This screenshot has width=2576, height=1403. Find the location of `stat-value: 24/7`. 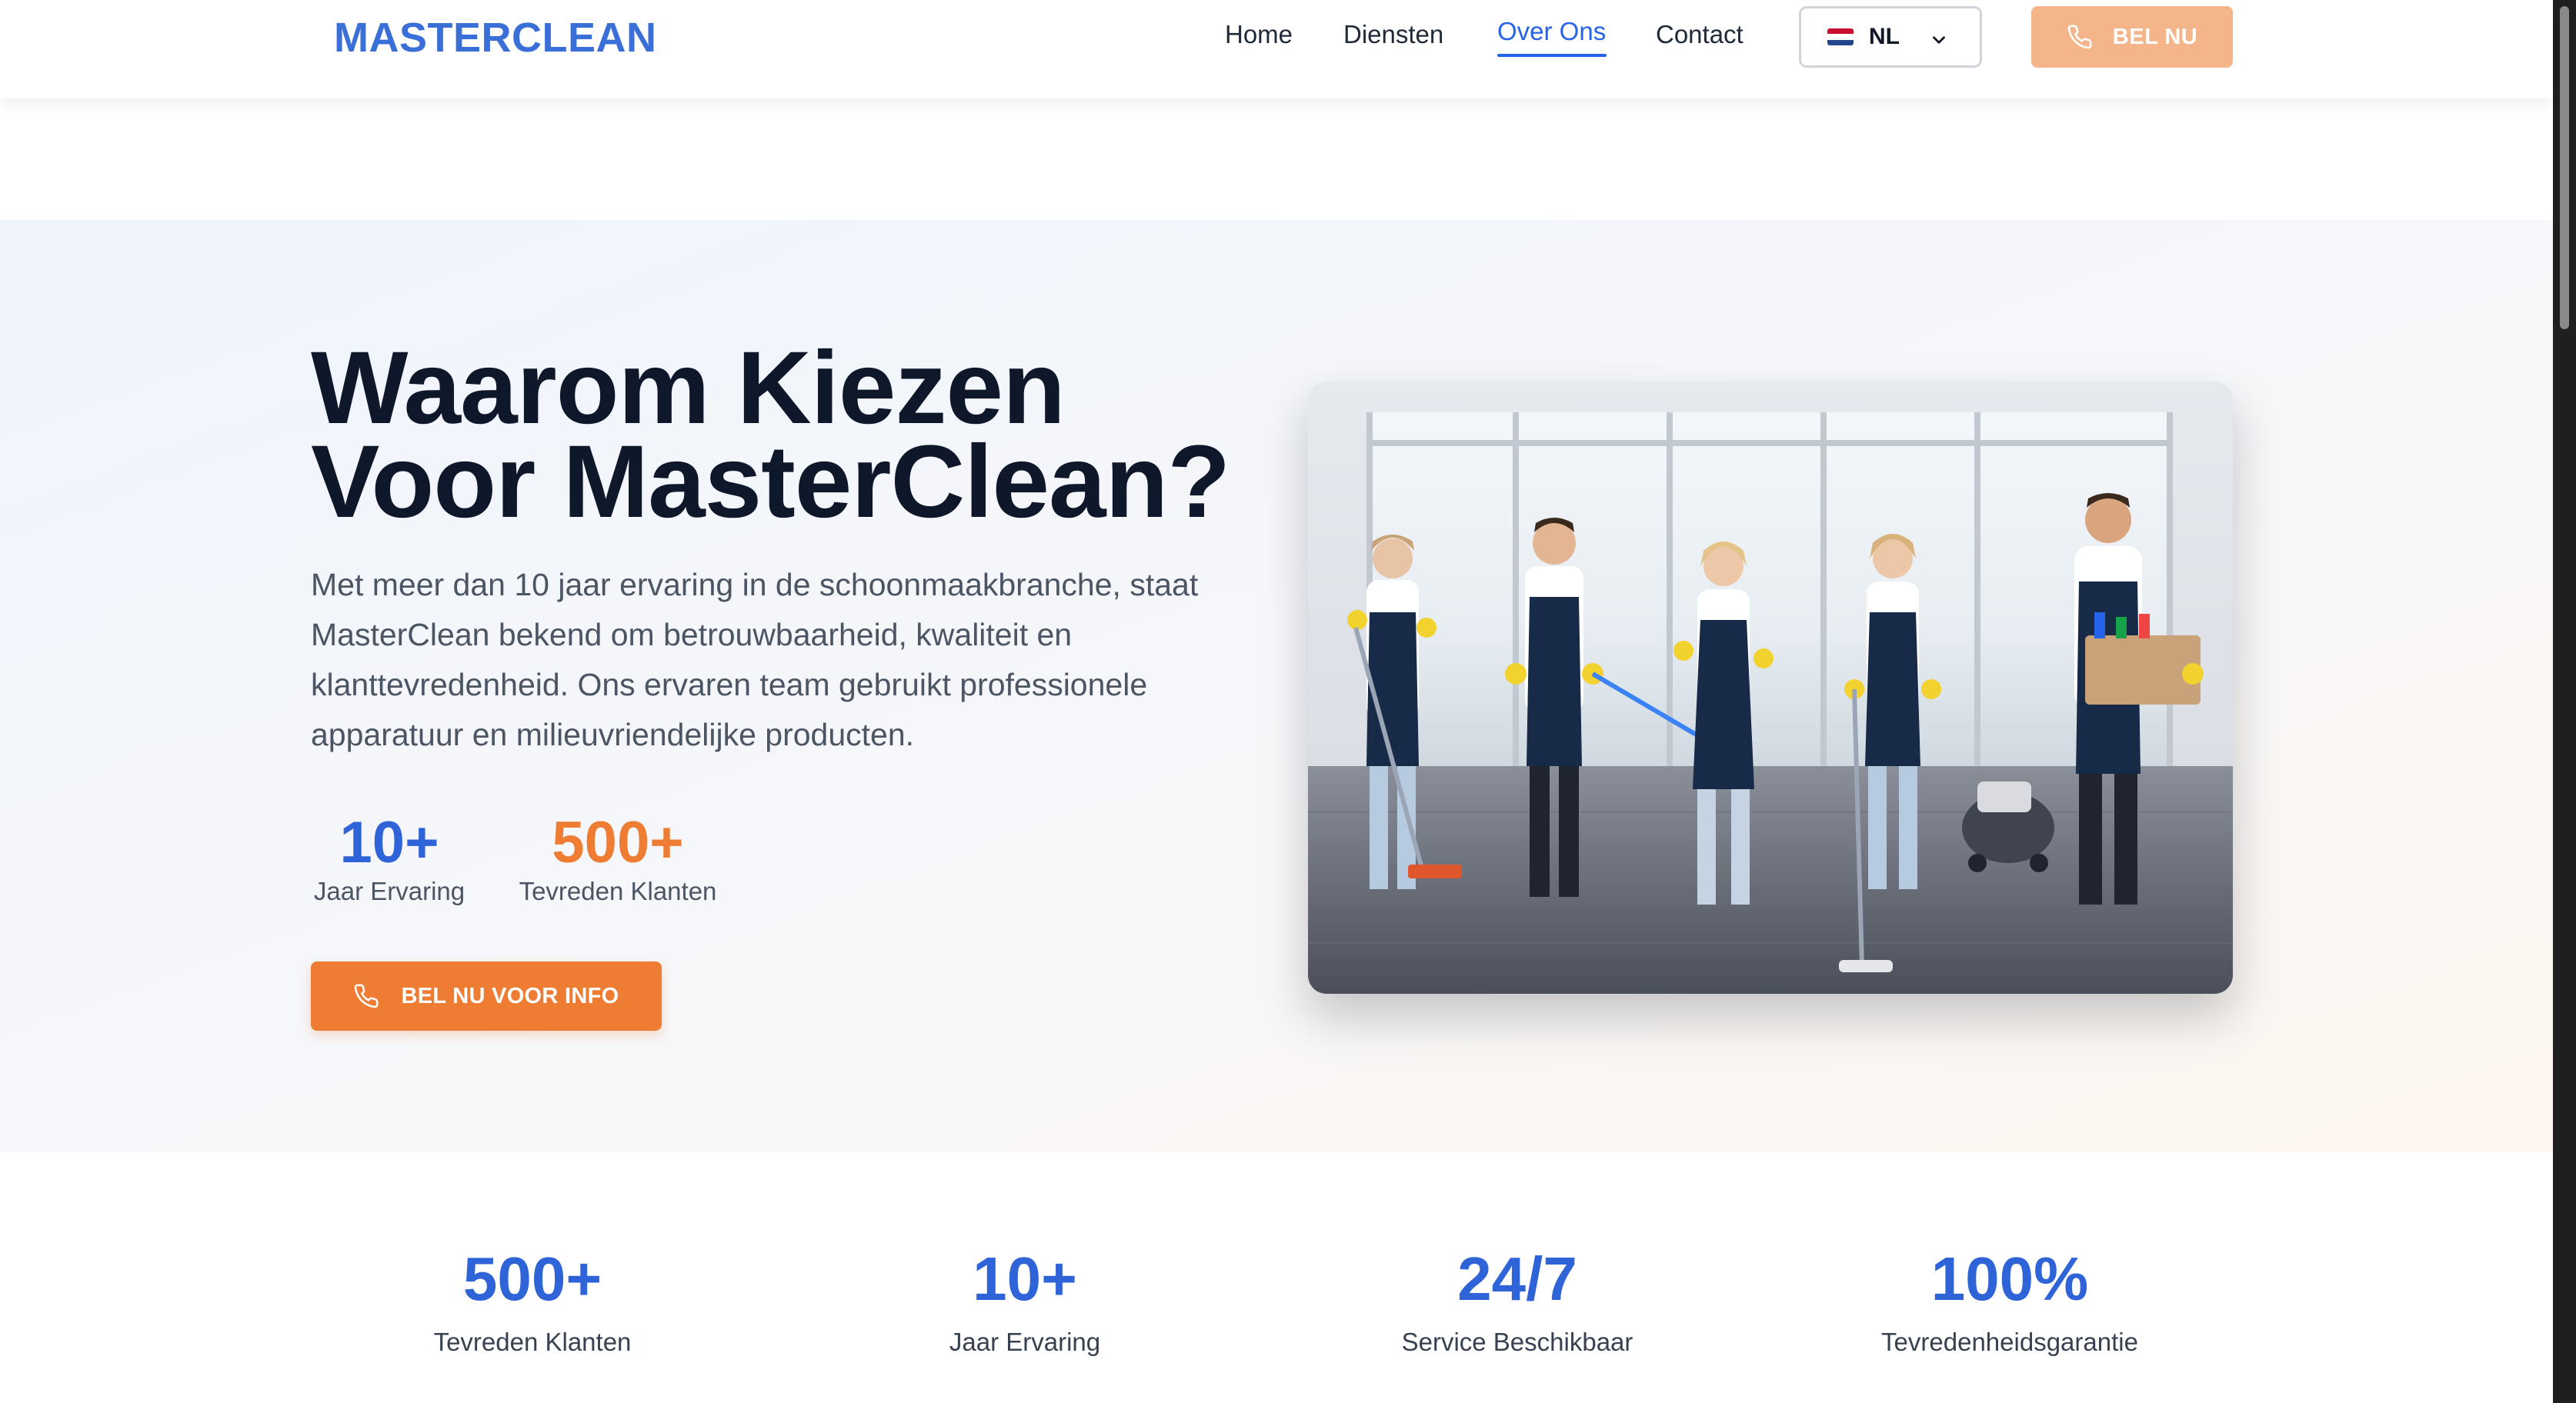

stat-value: 24/7 is located at coordinates (1517, 1279).